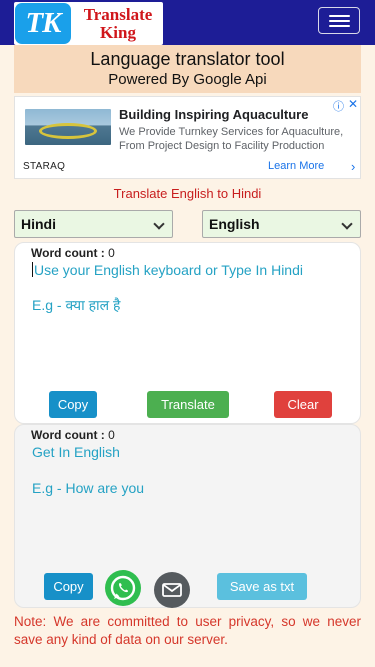 This screenshot has height=667, width=375. I want to click on menu-button, so click(339, 20).